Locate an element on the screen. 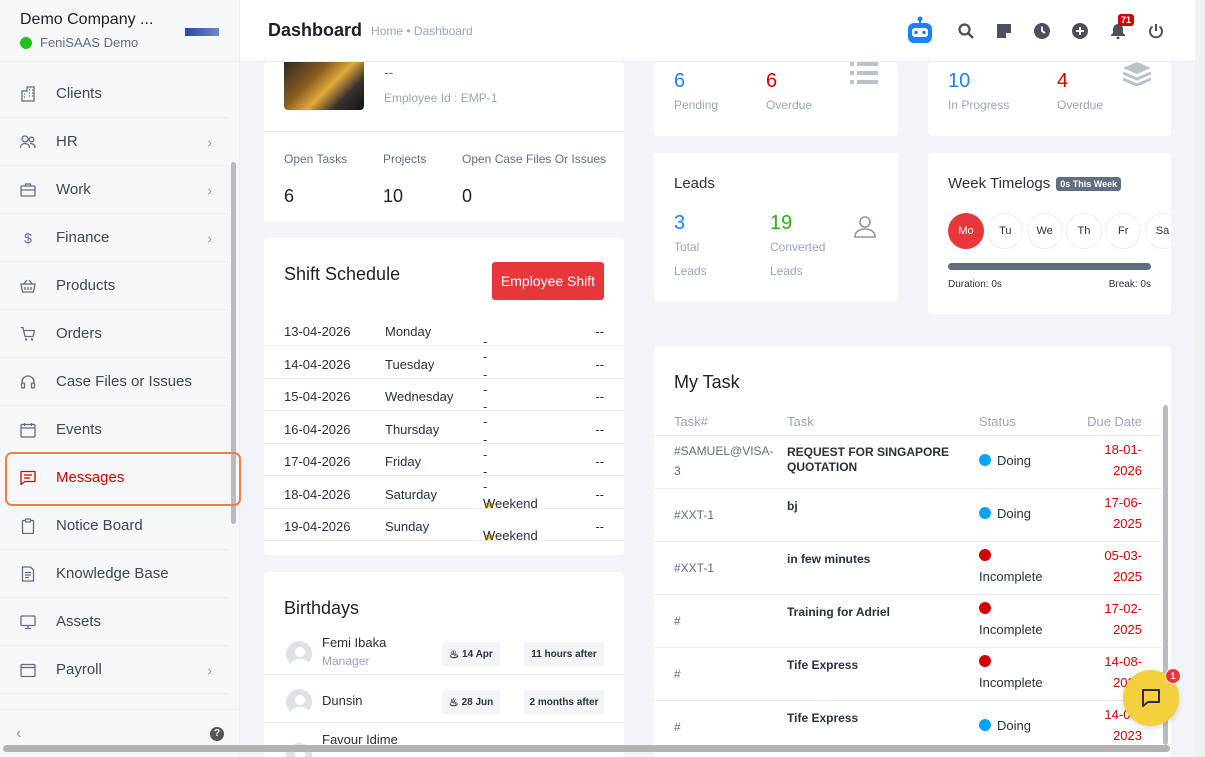  day-th: Th is located at coordinates (1083, 231).